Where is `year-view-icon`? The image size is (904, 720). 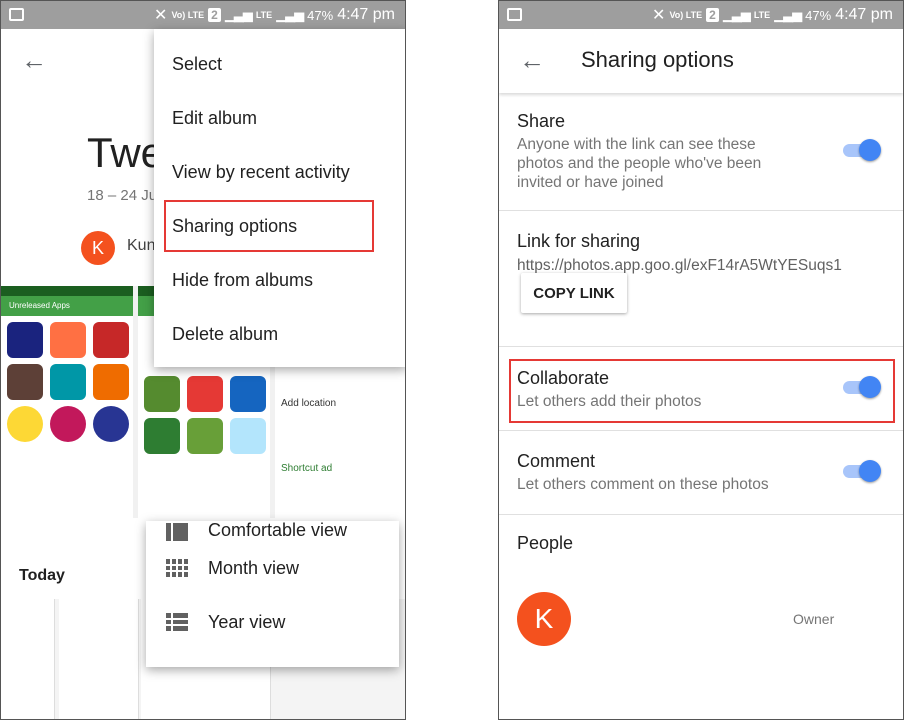 year-view-icon is located at coordinates (177, 622).